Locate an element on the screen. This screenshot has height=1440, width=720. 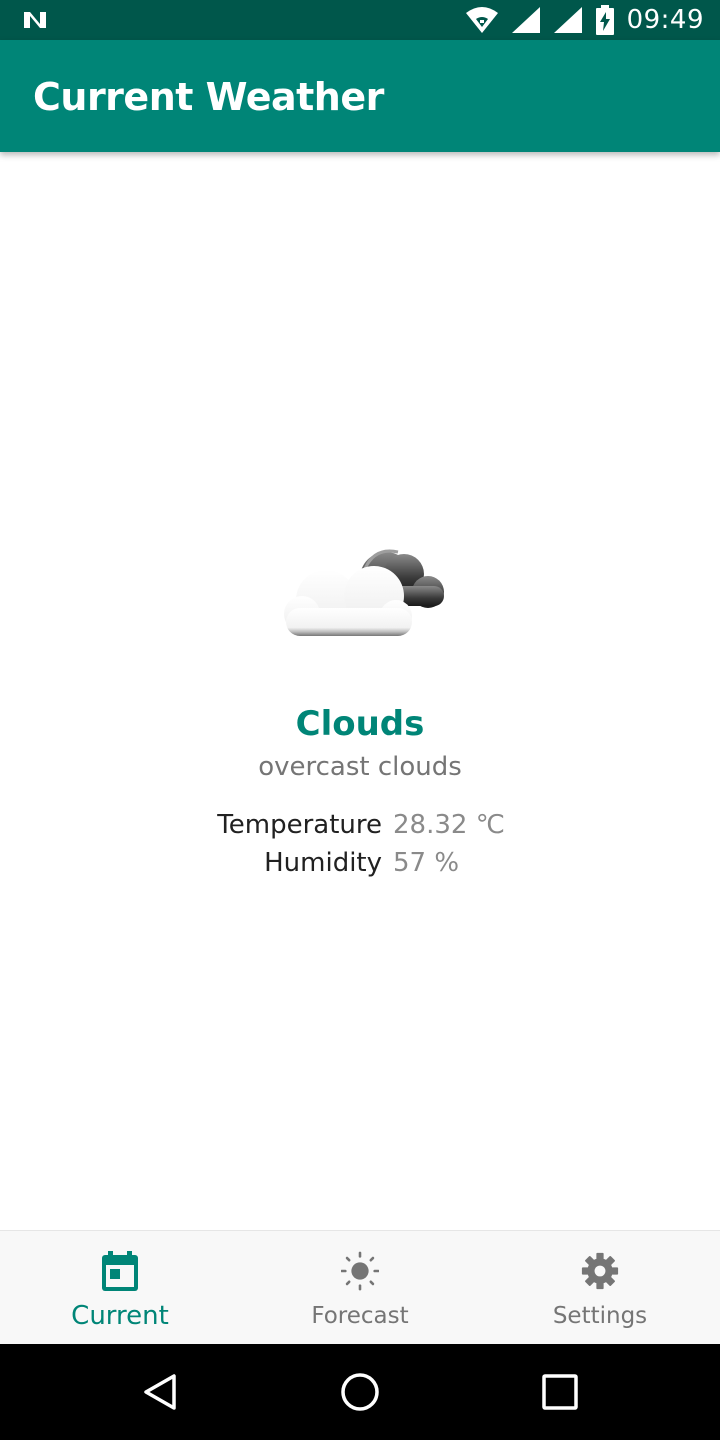
status-time: 09:49 is located at coordinates (665, 20).